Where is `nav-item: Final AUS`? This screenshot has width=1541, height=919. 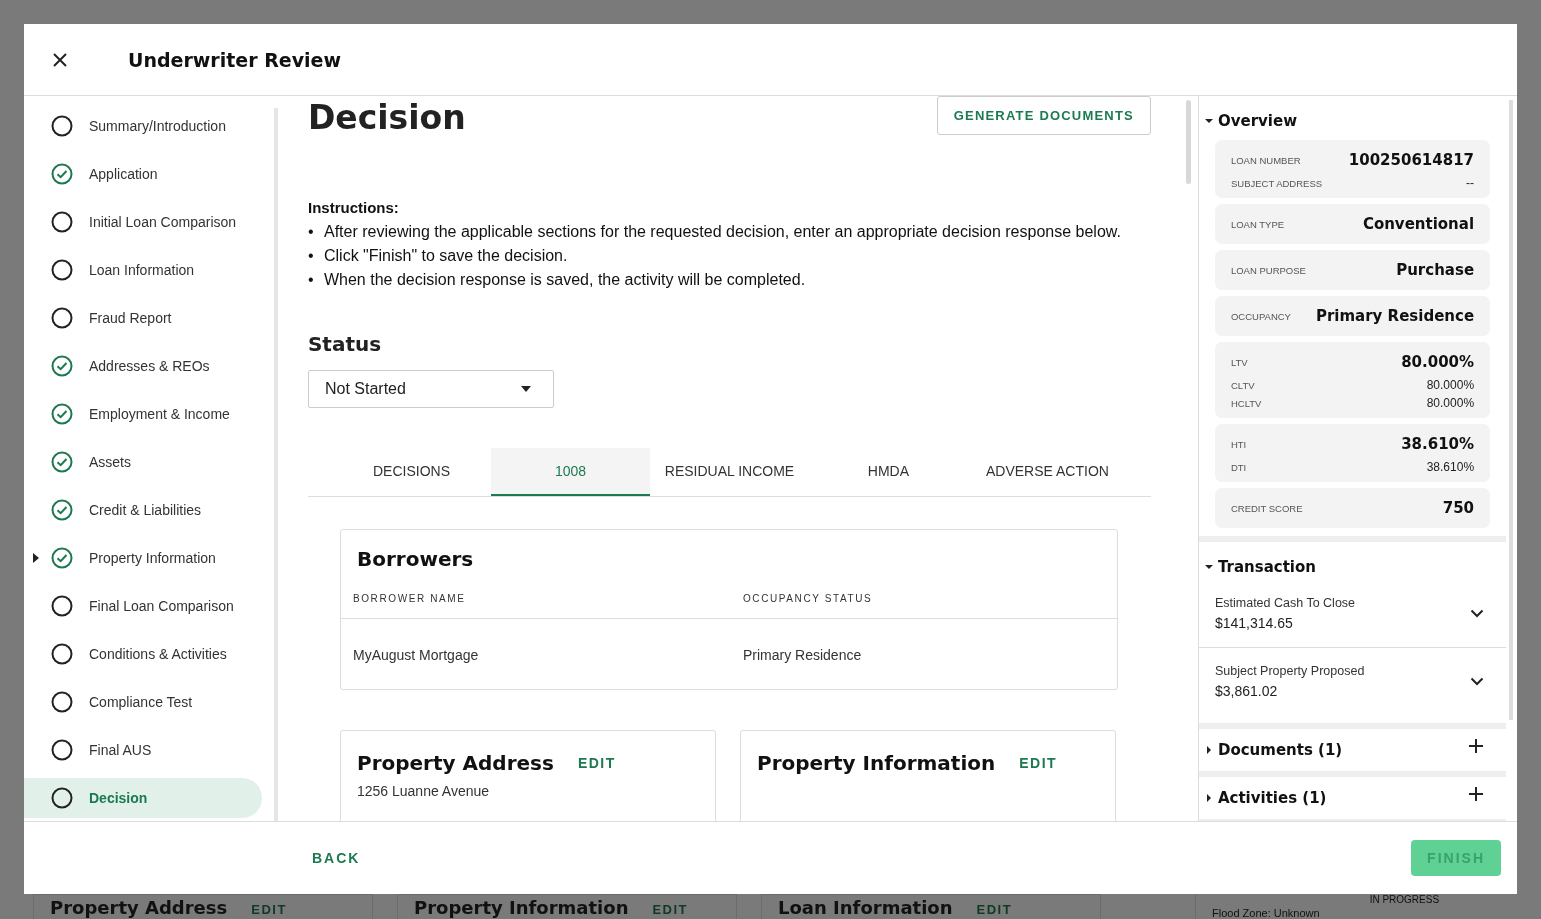 nav-item: Final AUS is located at coordinates (143, 750).